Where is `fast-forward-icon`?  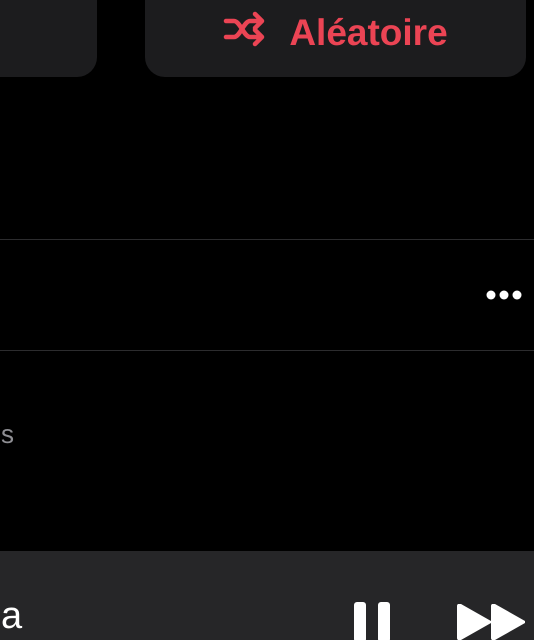 fast-forward-icon is located at coordinates (491, 622).